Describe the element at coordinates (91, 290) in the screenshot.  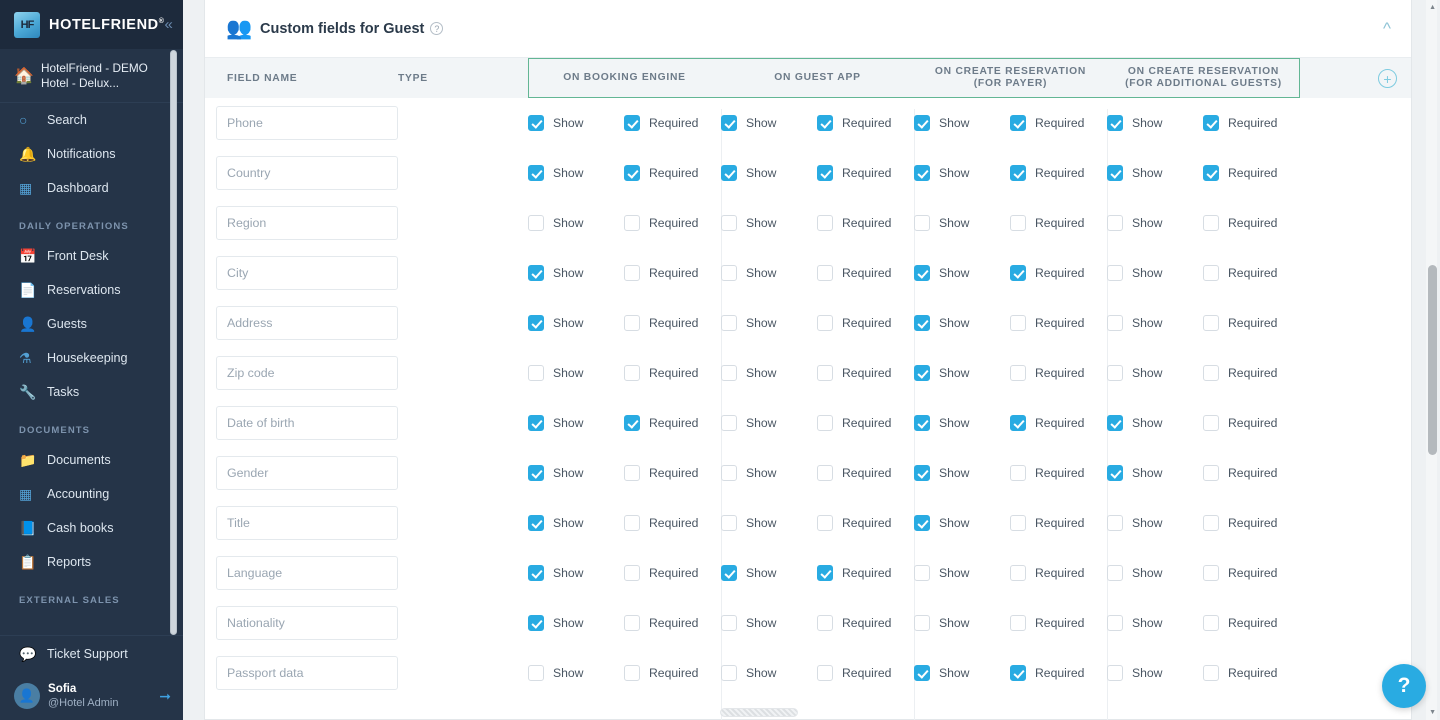
I see `sidebar-item-reservations: 📄 Reservations` at that location.